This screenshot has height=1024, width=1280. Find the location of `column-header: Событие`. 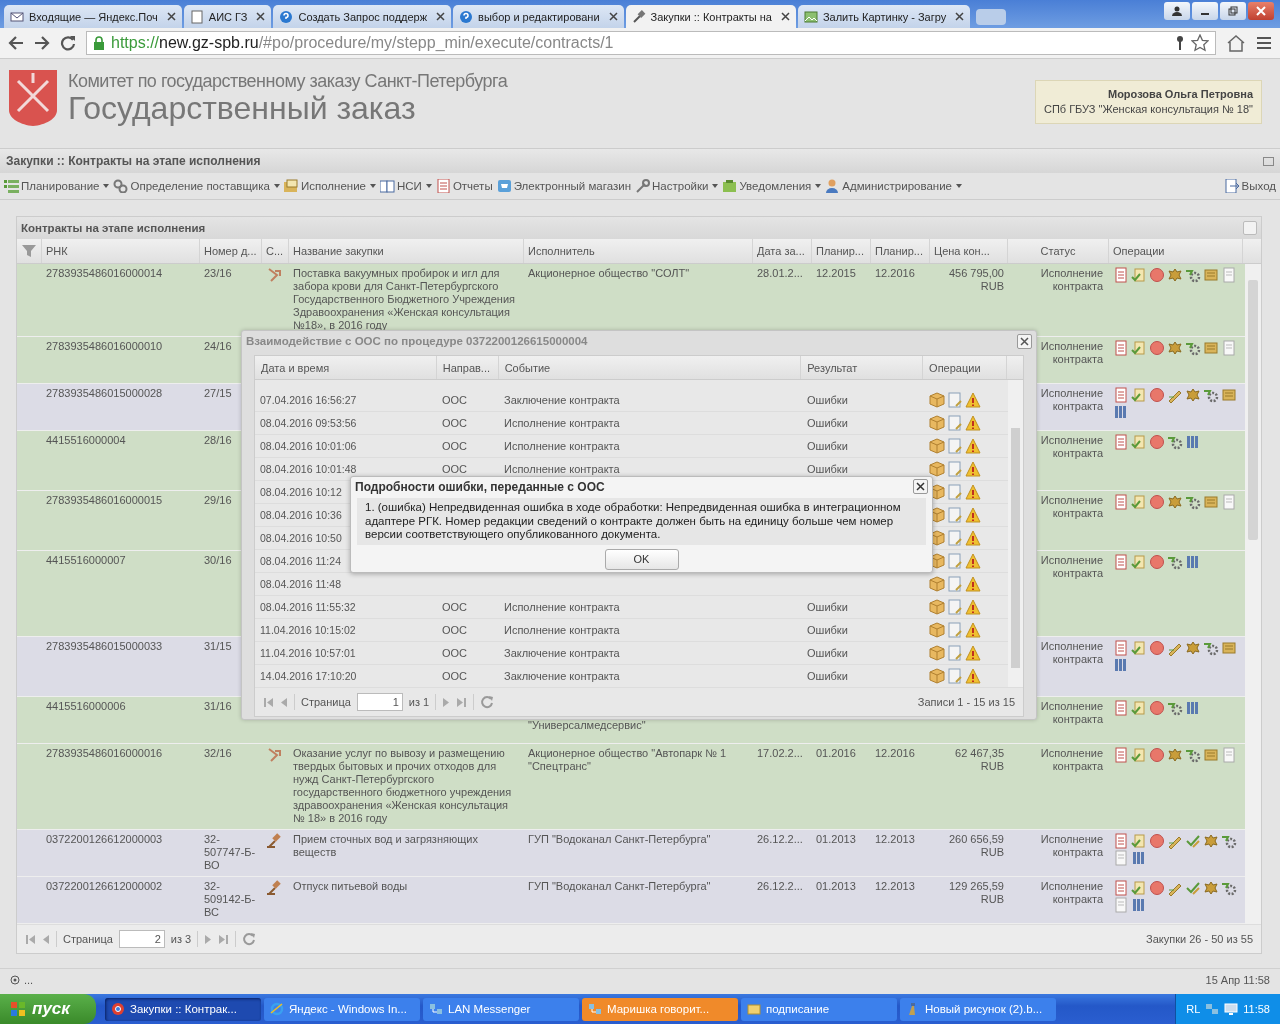

column-header: Событие is located at coordinates (650, 367).